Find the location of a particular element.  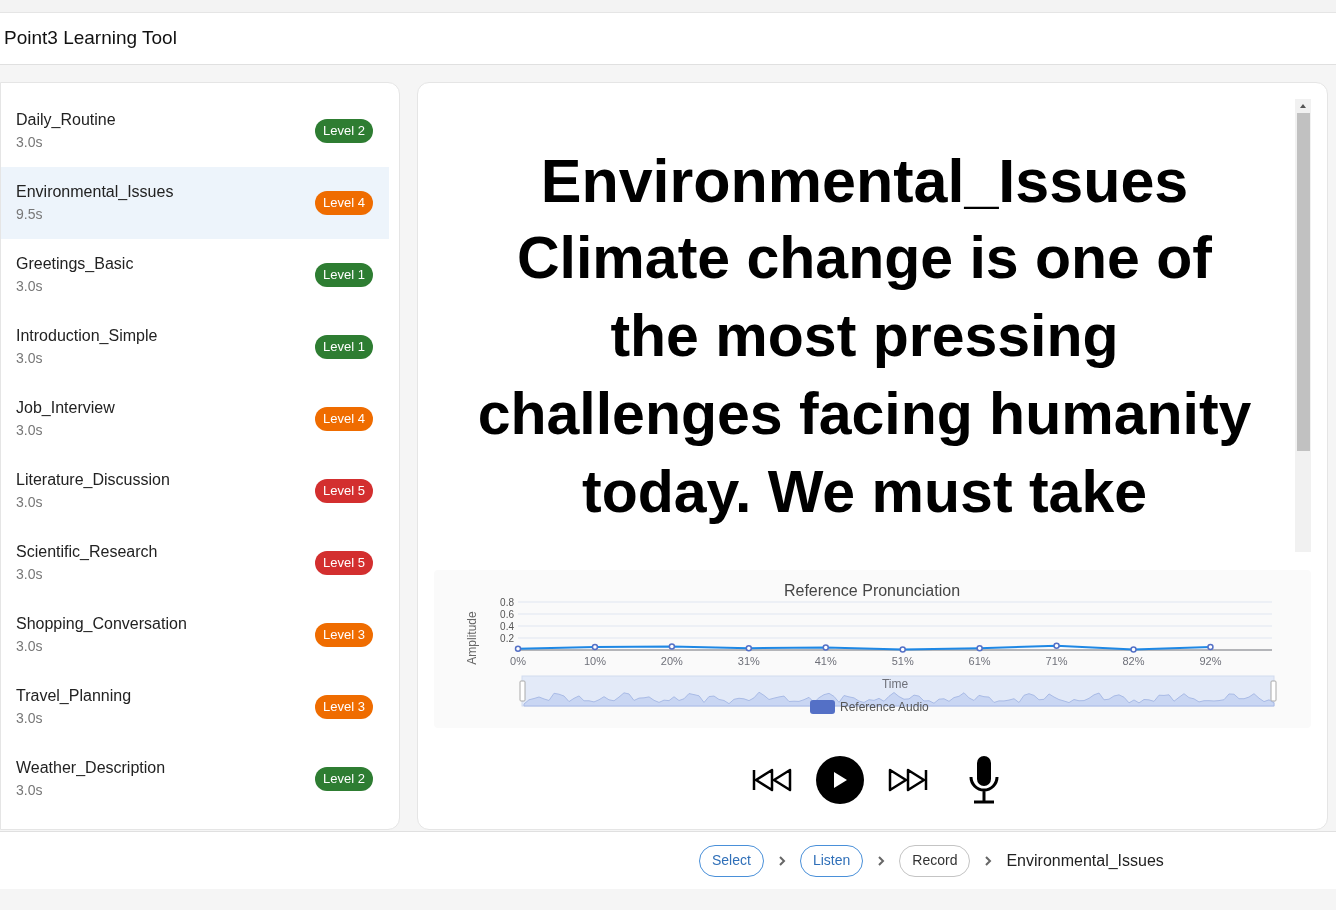

app-title: Point3 Learning Tool is located at coordinates (90, 38).